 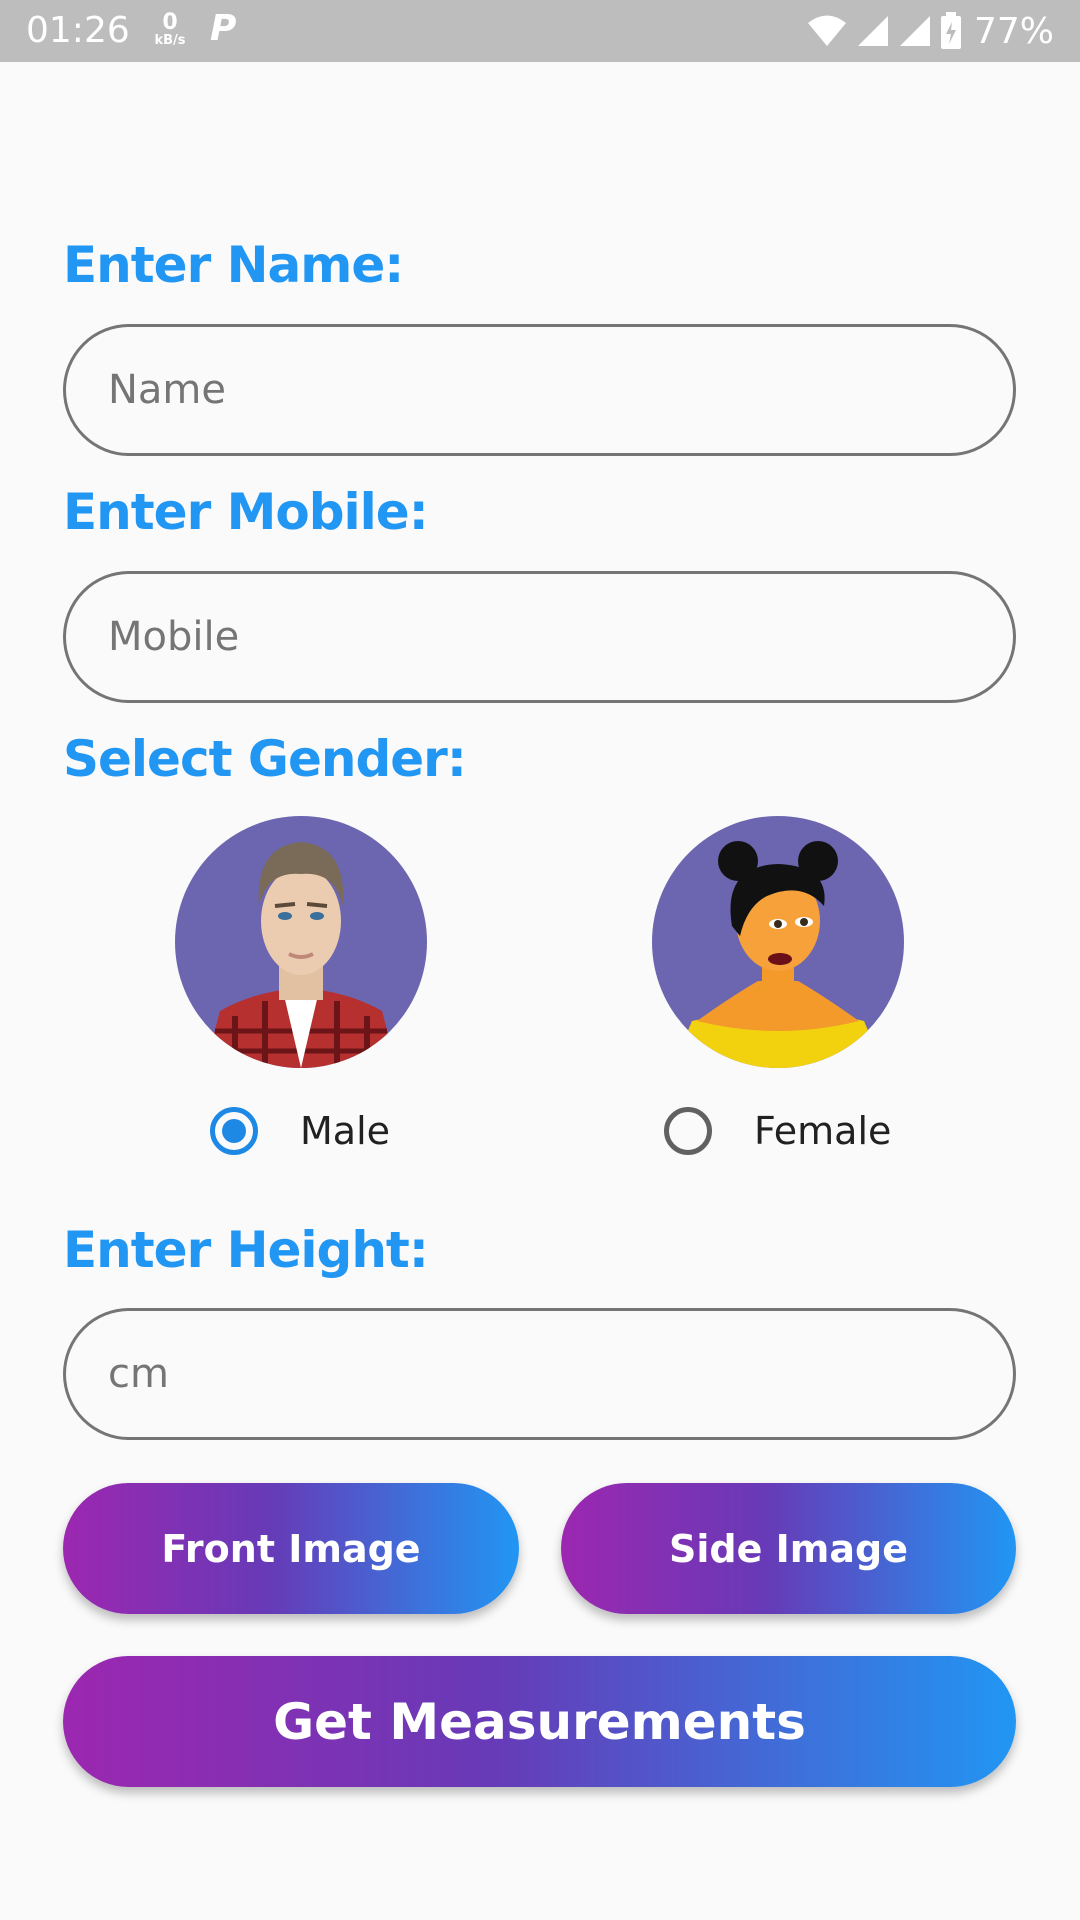 What do you see at coordinates (234, 1131) in the screenshot?
I see `male-radio` at bounding box center [234, 1131].